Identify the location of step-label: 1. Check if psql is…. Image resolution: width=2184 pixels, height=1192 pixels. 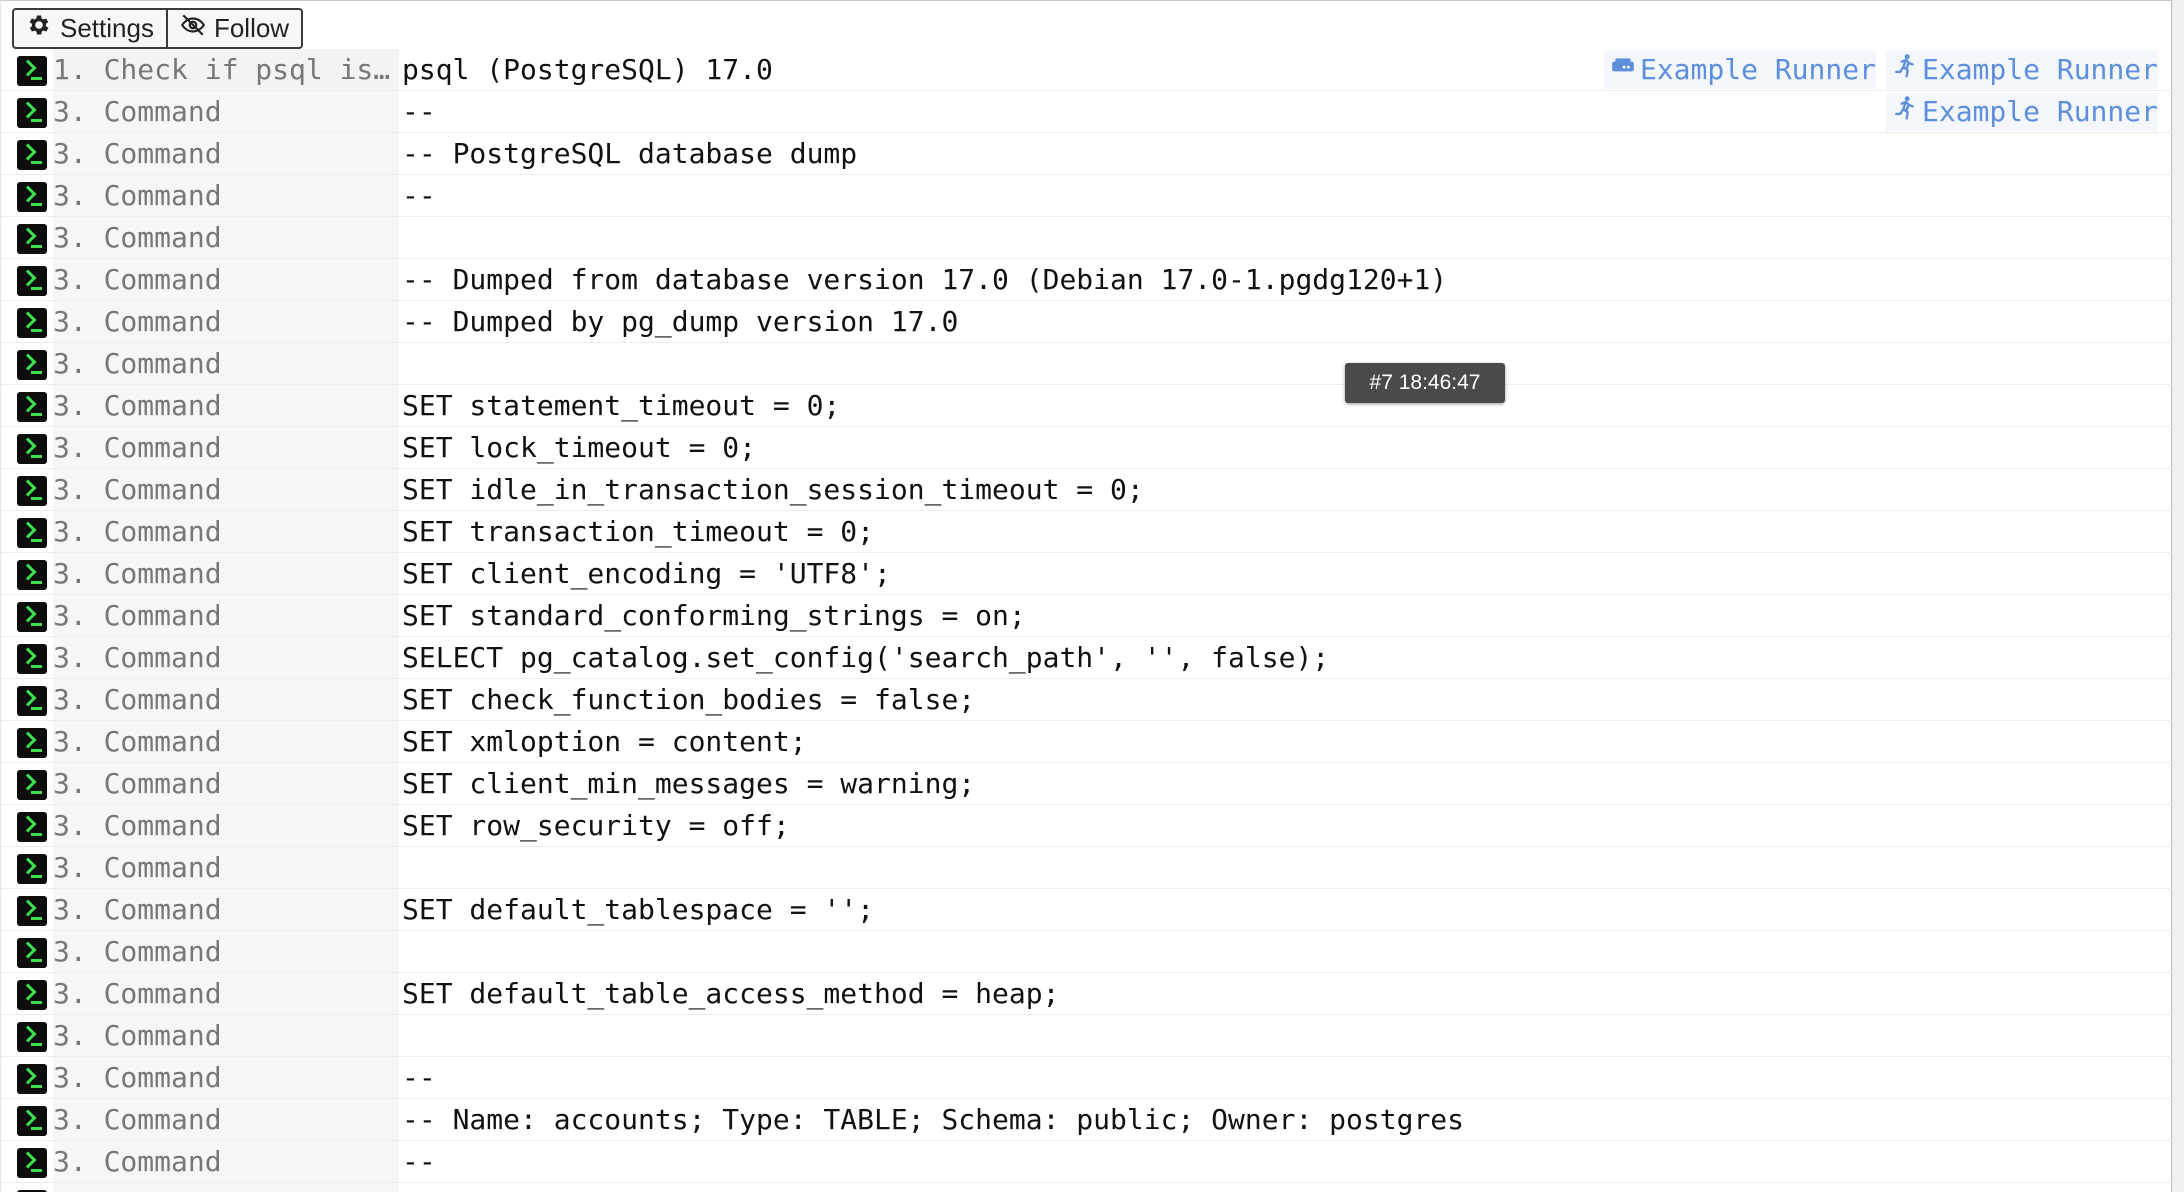
(226, 69).